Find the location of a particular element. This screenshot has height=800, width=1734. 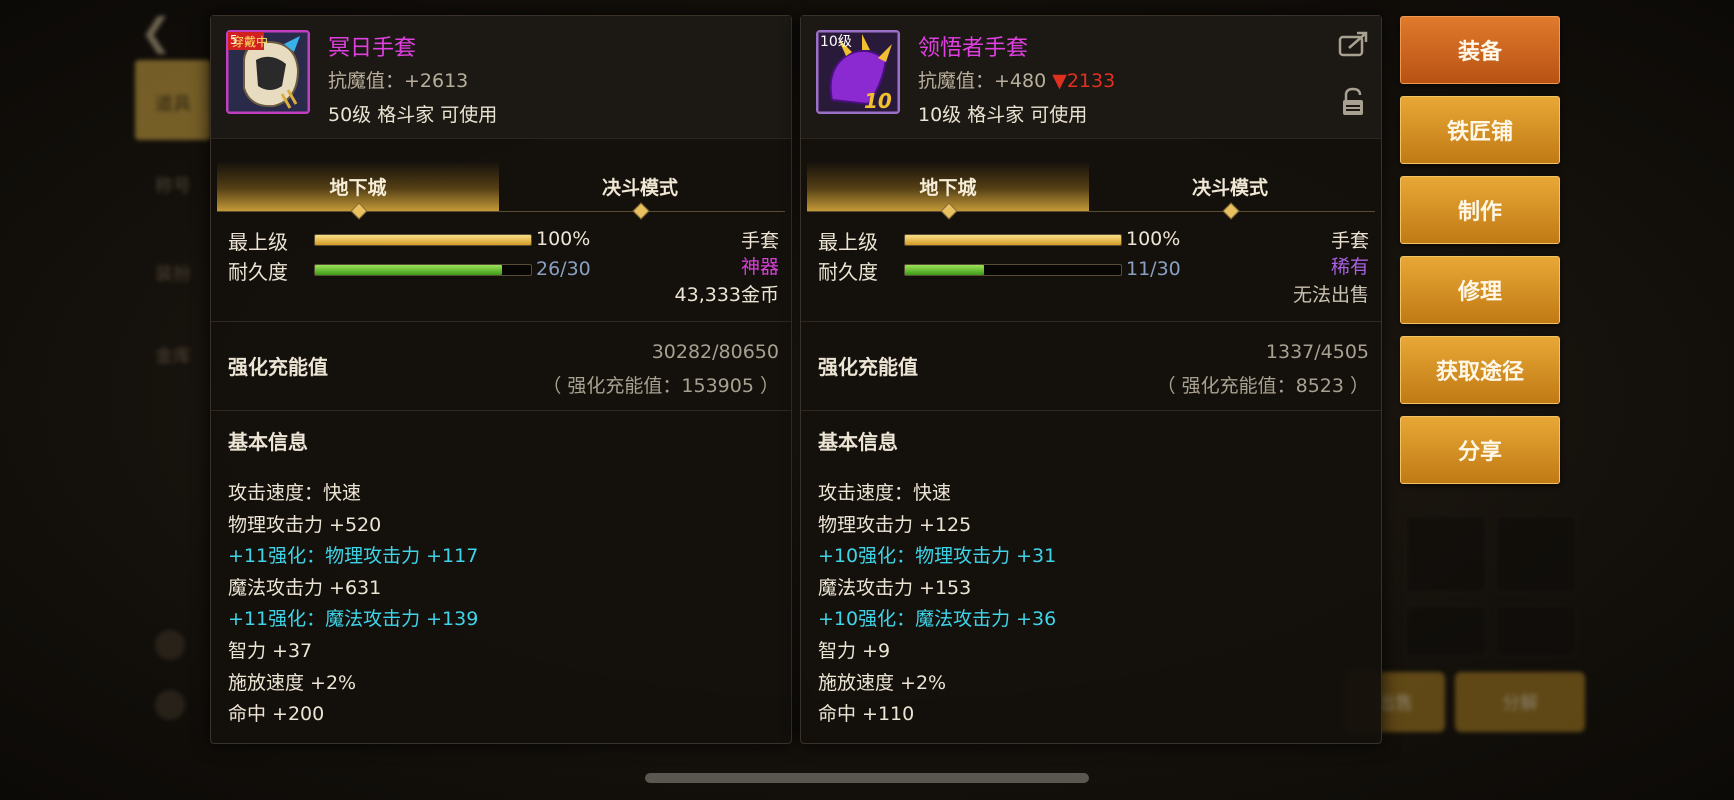

bg-tab-label: 称号 is located at coordinates (173, 186).